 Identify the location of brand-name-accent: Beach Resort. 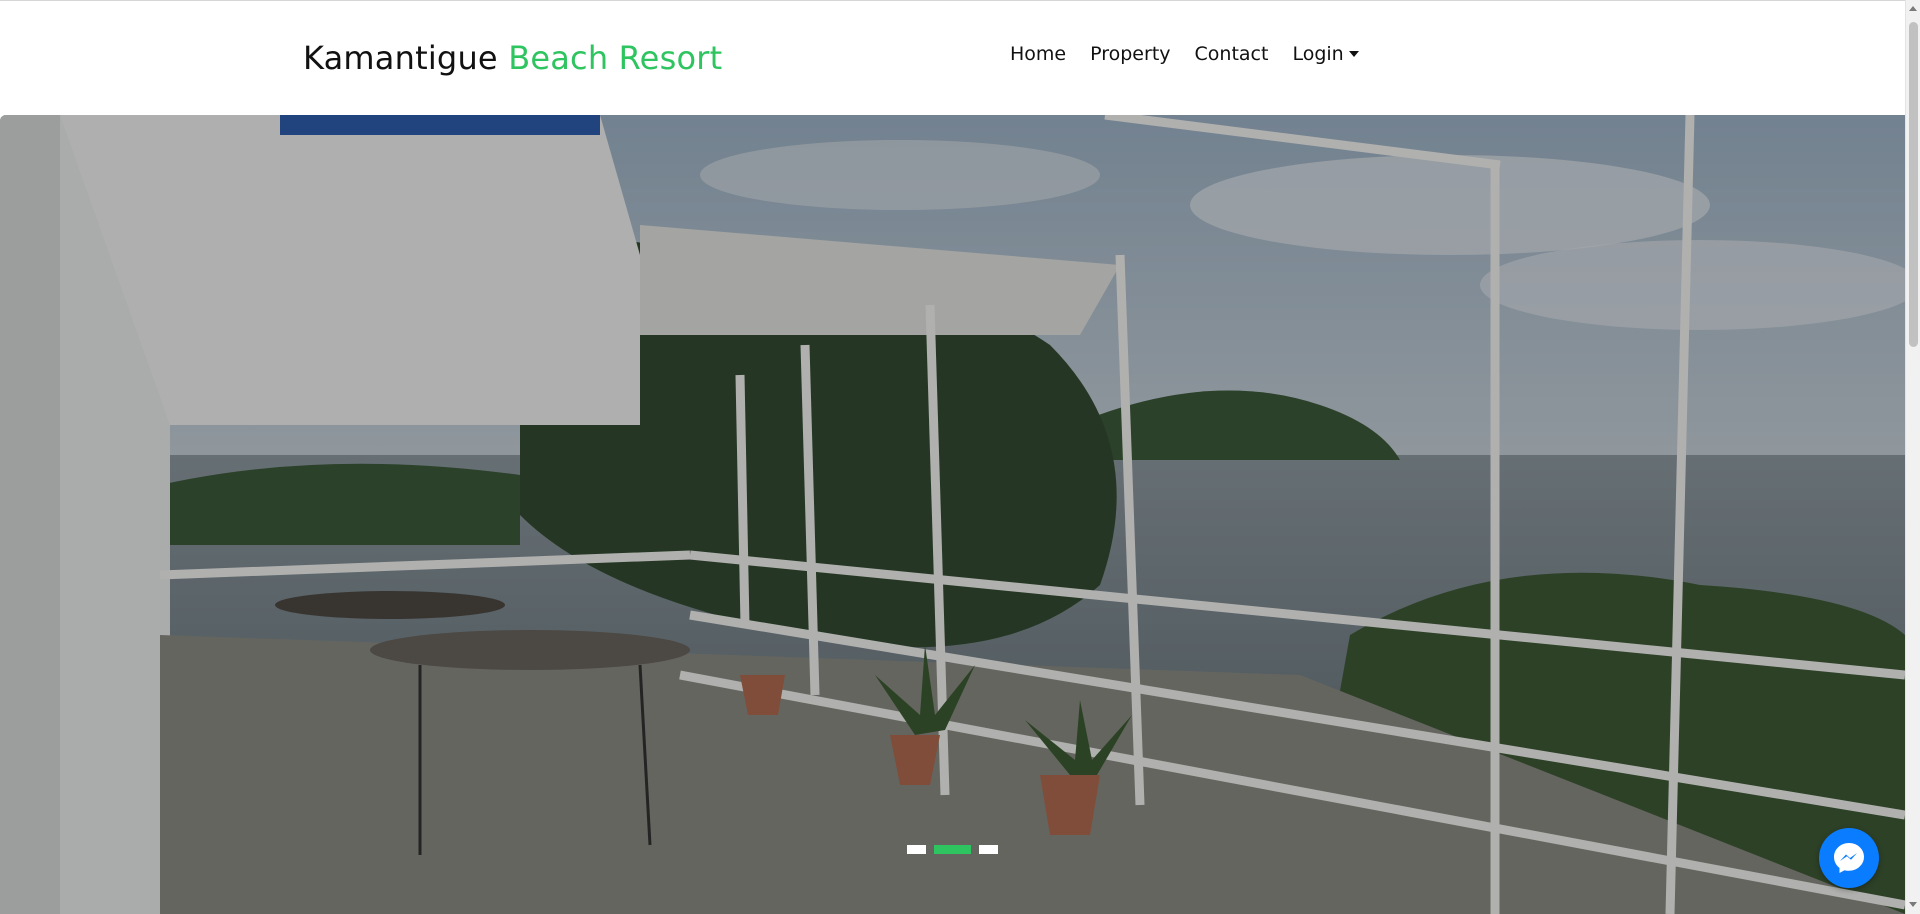
(615, 58).